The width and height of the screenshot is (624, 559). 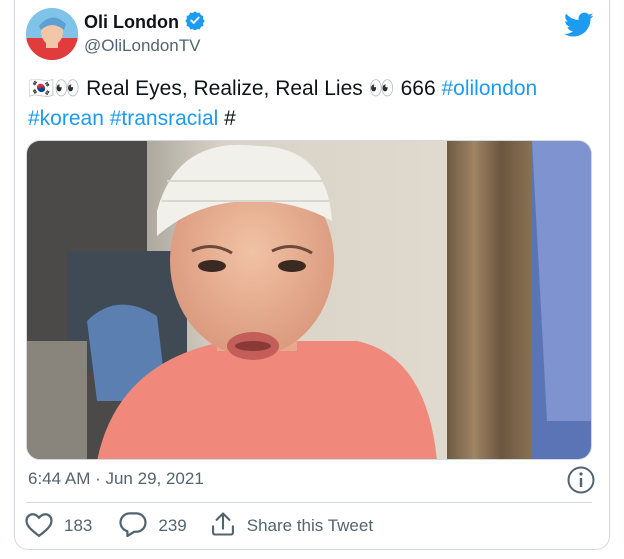 I want to click on twitter-bird-icon, so click(x=579, y=25).